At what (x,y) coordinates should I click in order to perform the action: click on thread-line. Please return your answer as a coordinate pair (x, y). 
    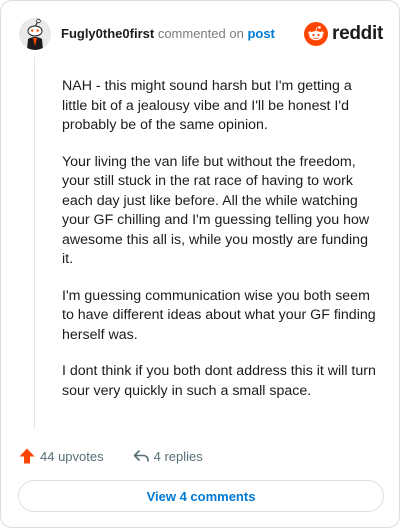
    Looking at the image, I should click on (34, 243).